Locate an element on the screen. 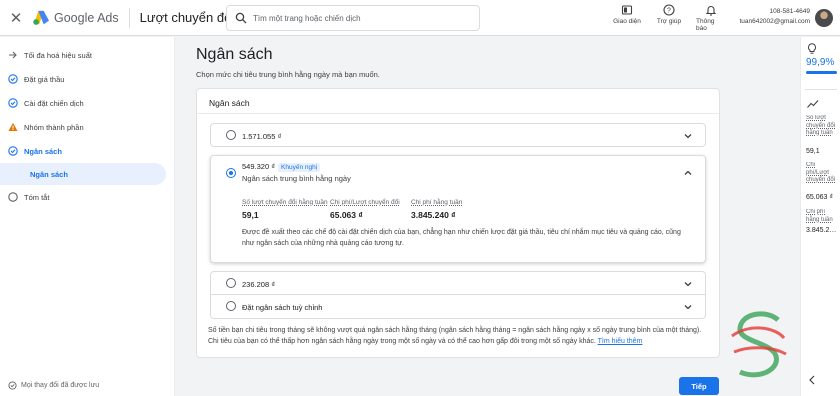  account-email: tuan642002@gmail.com is located at coordinates (774, 21).